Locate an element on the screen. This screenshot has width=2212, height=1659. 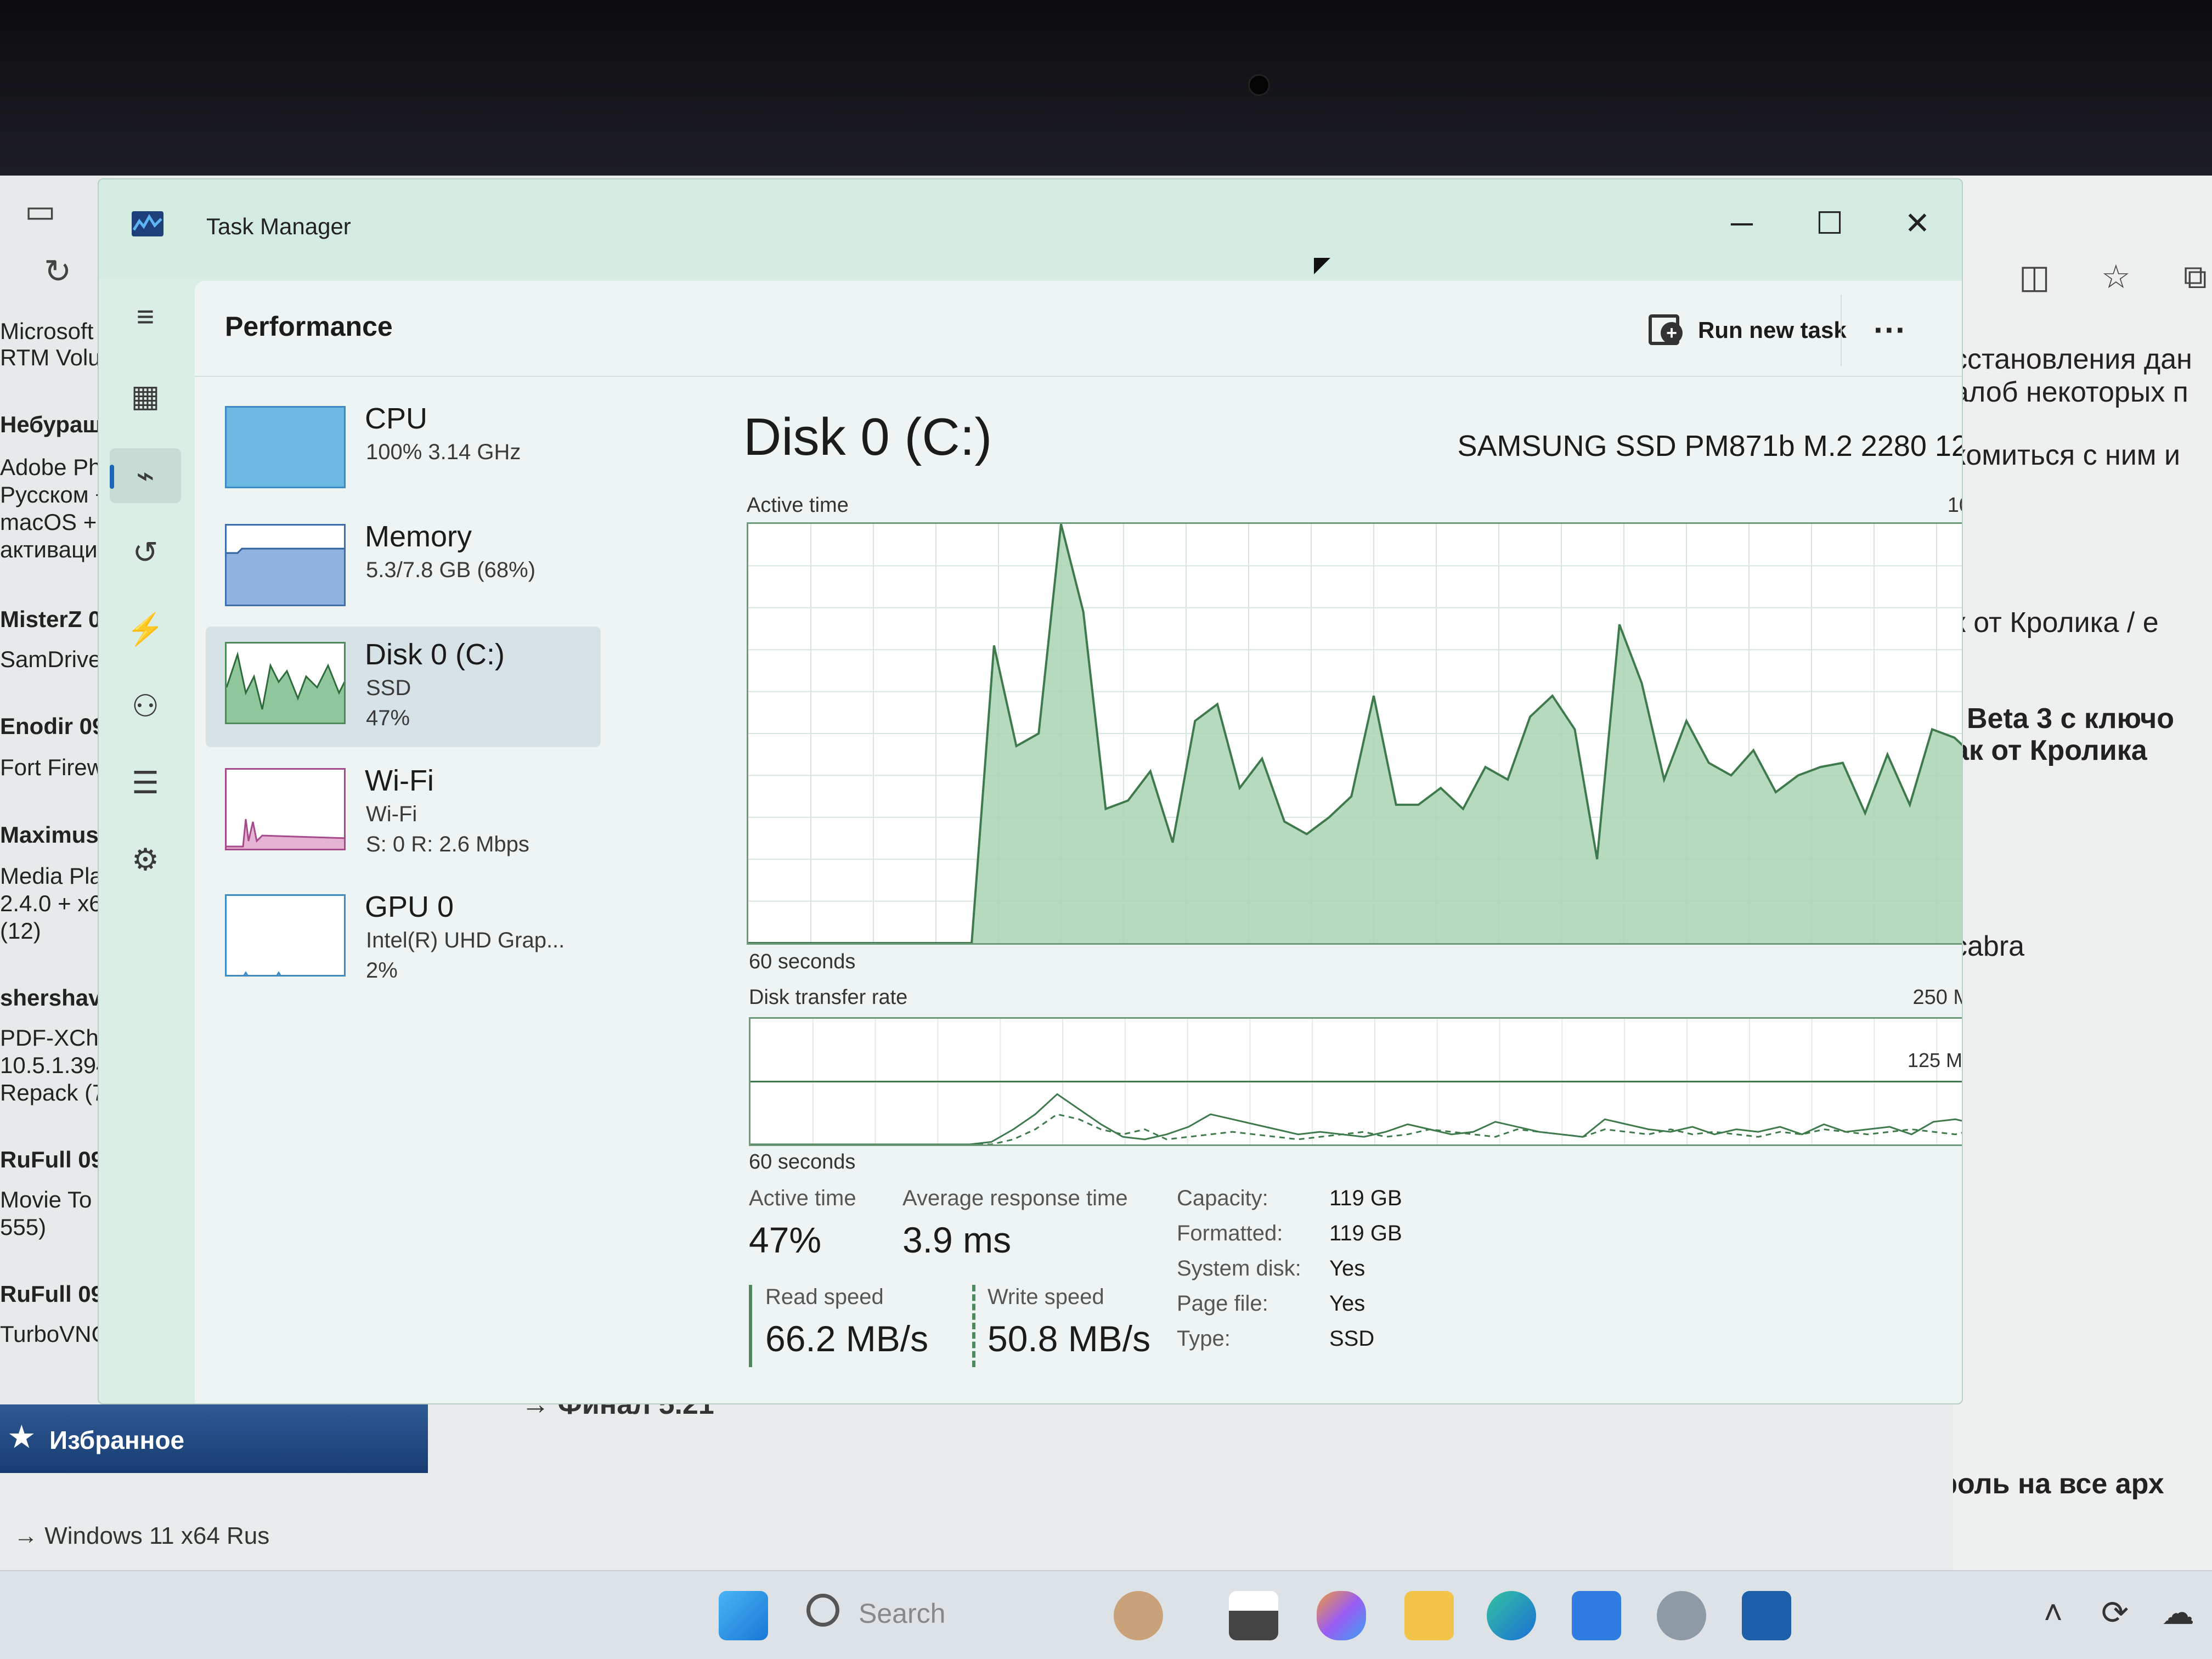
widgets-icon is located at coordinates (1138, 1616).